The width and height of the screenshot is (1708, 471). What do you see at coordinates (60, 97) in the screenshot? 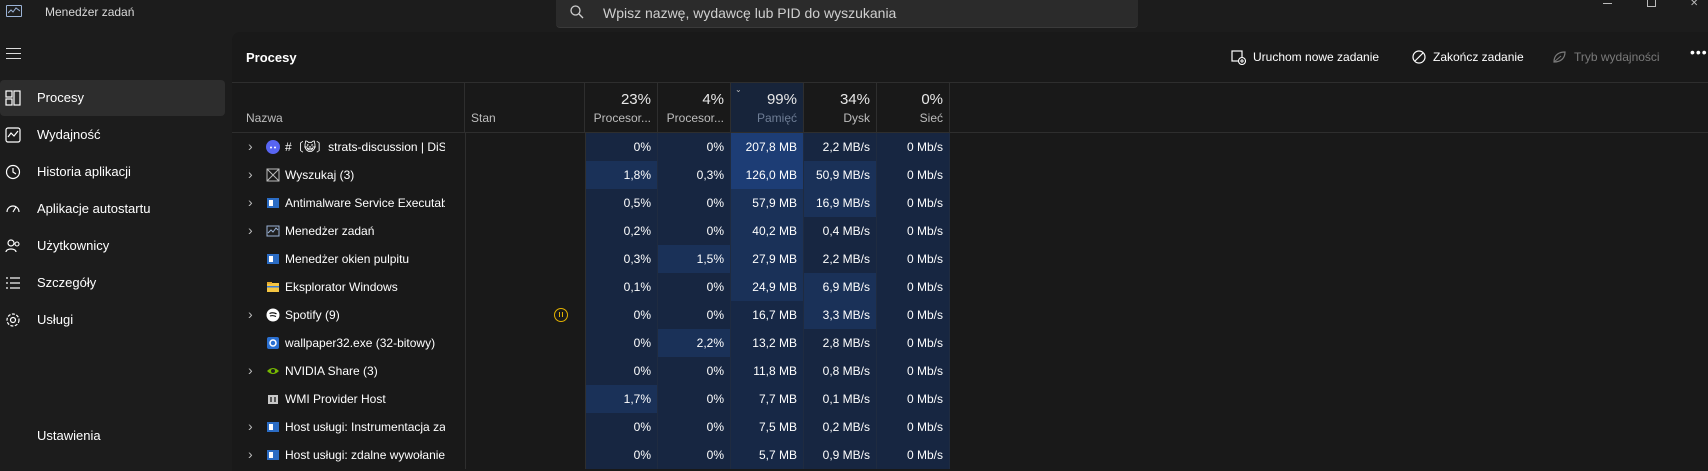
I see `sidebar-item-label: Procesy` at bounding box center [60, 97].